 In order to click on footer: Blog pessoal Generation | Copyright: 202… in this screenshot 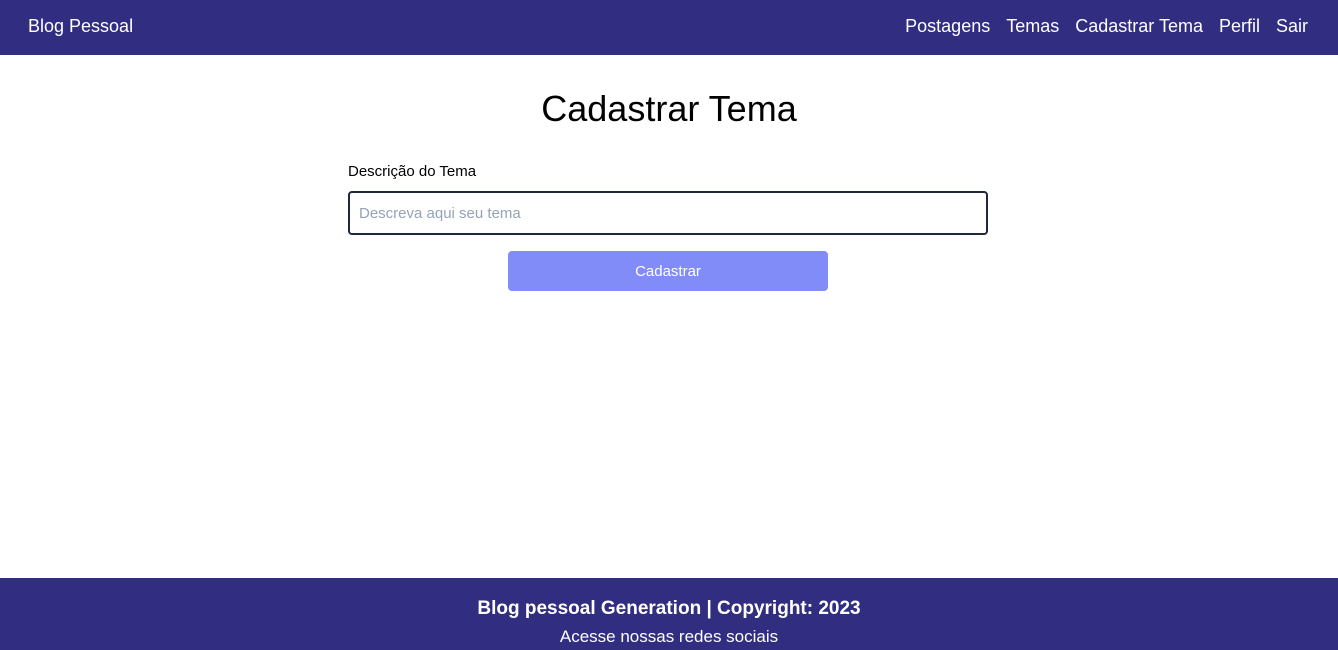, I will do `click(669, 614)`.